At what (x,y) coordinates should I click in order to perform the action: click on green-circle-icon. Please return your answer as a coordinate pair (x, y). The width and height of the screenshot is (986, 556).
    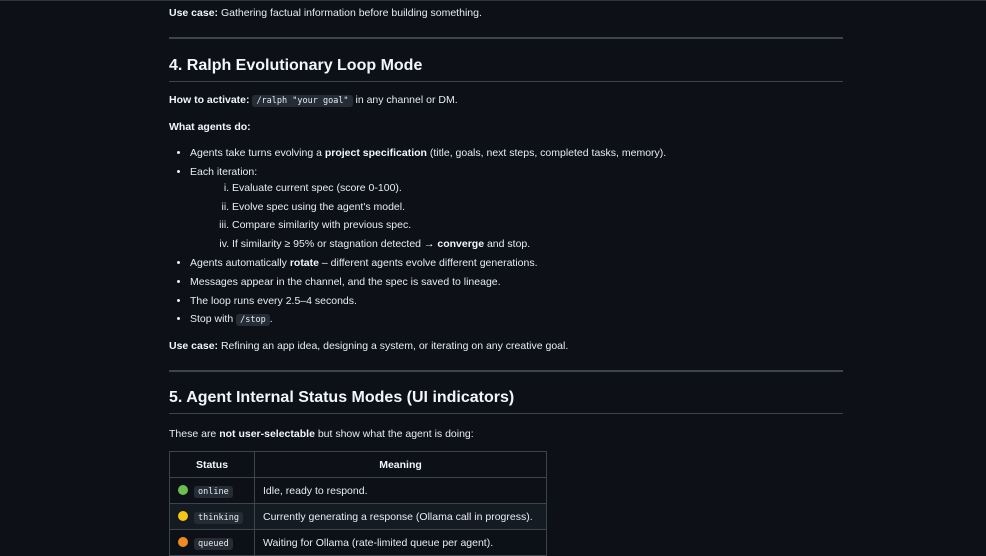
    Looking at the image, I should click on (183, 489).